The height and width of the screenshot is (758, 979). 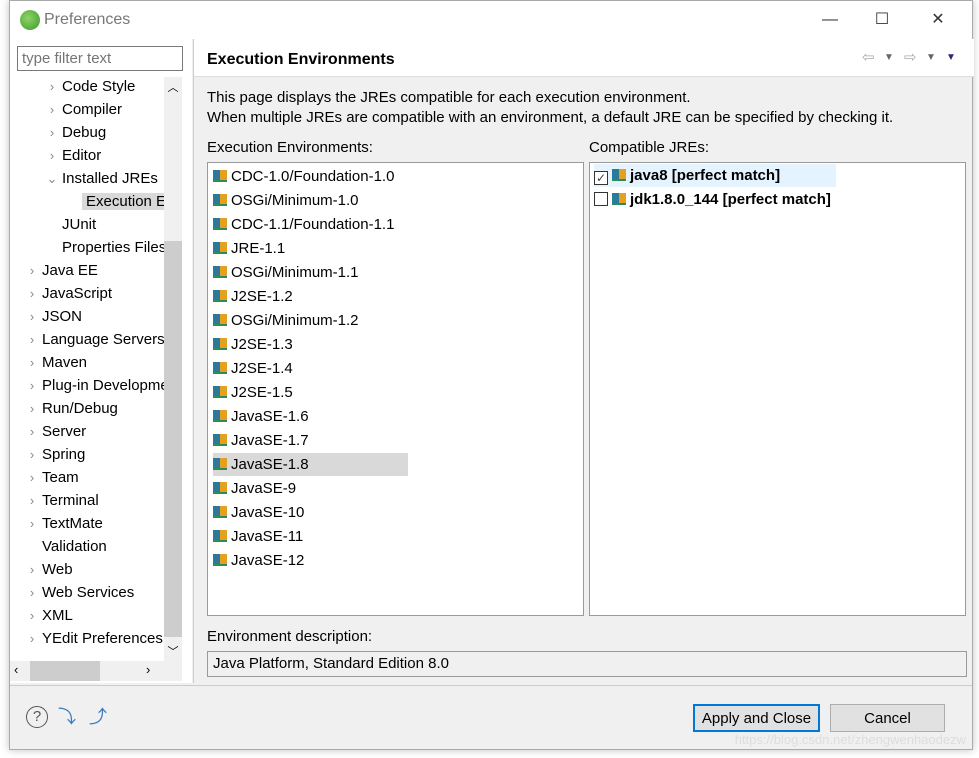 What do you see at coordinates (93, 385) in the screenshot?
I see `tree-item: ›Plug-in Development` at bounding box center [93, 385].